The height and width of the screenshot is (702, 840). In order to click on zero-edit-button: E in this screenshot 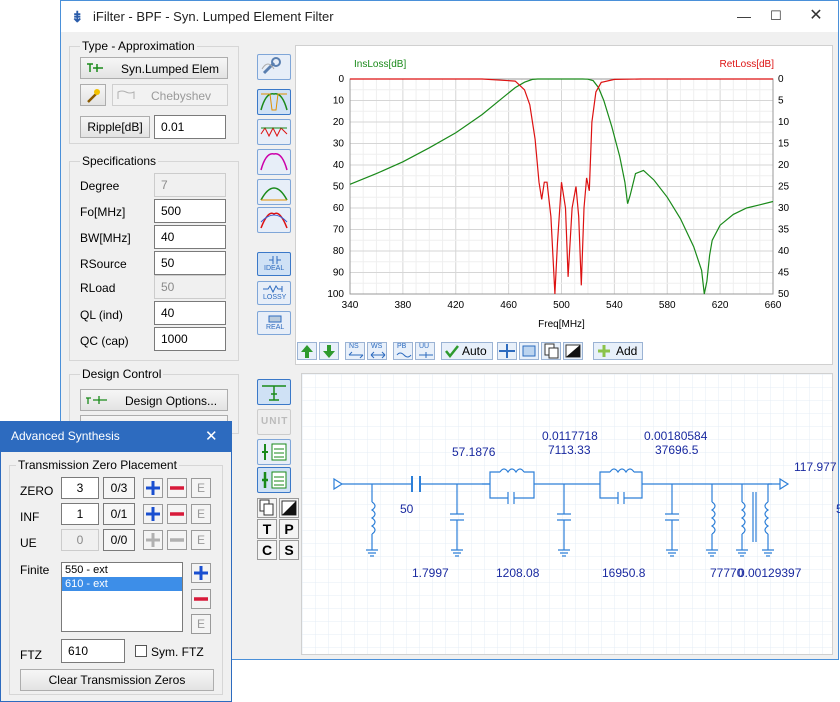, I will do `click(201, 488)`.